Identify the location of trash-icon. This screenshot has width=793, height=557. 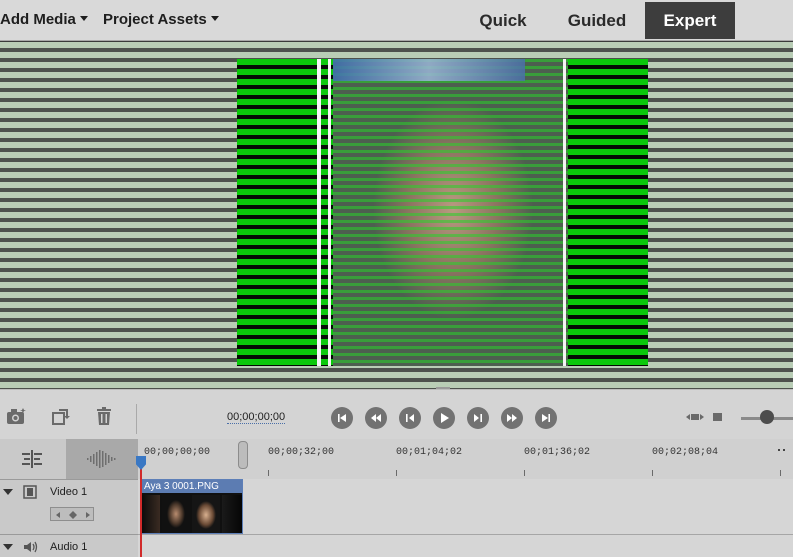
(105, 416).